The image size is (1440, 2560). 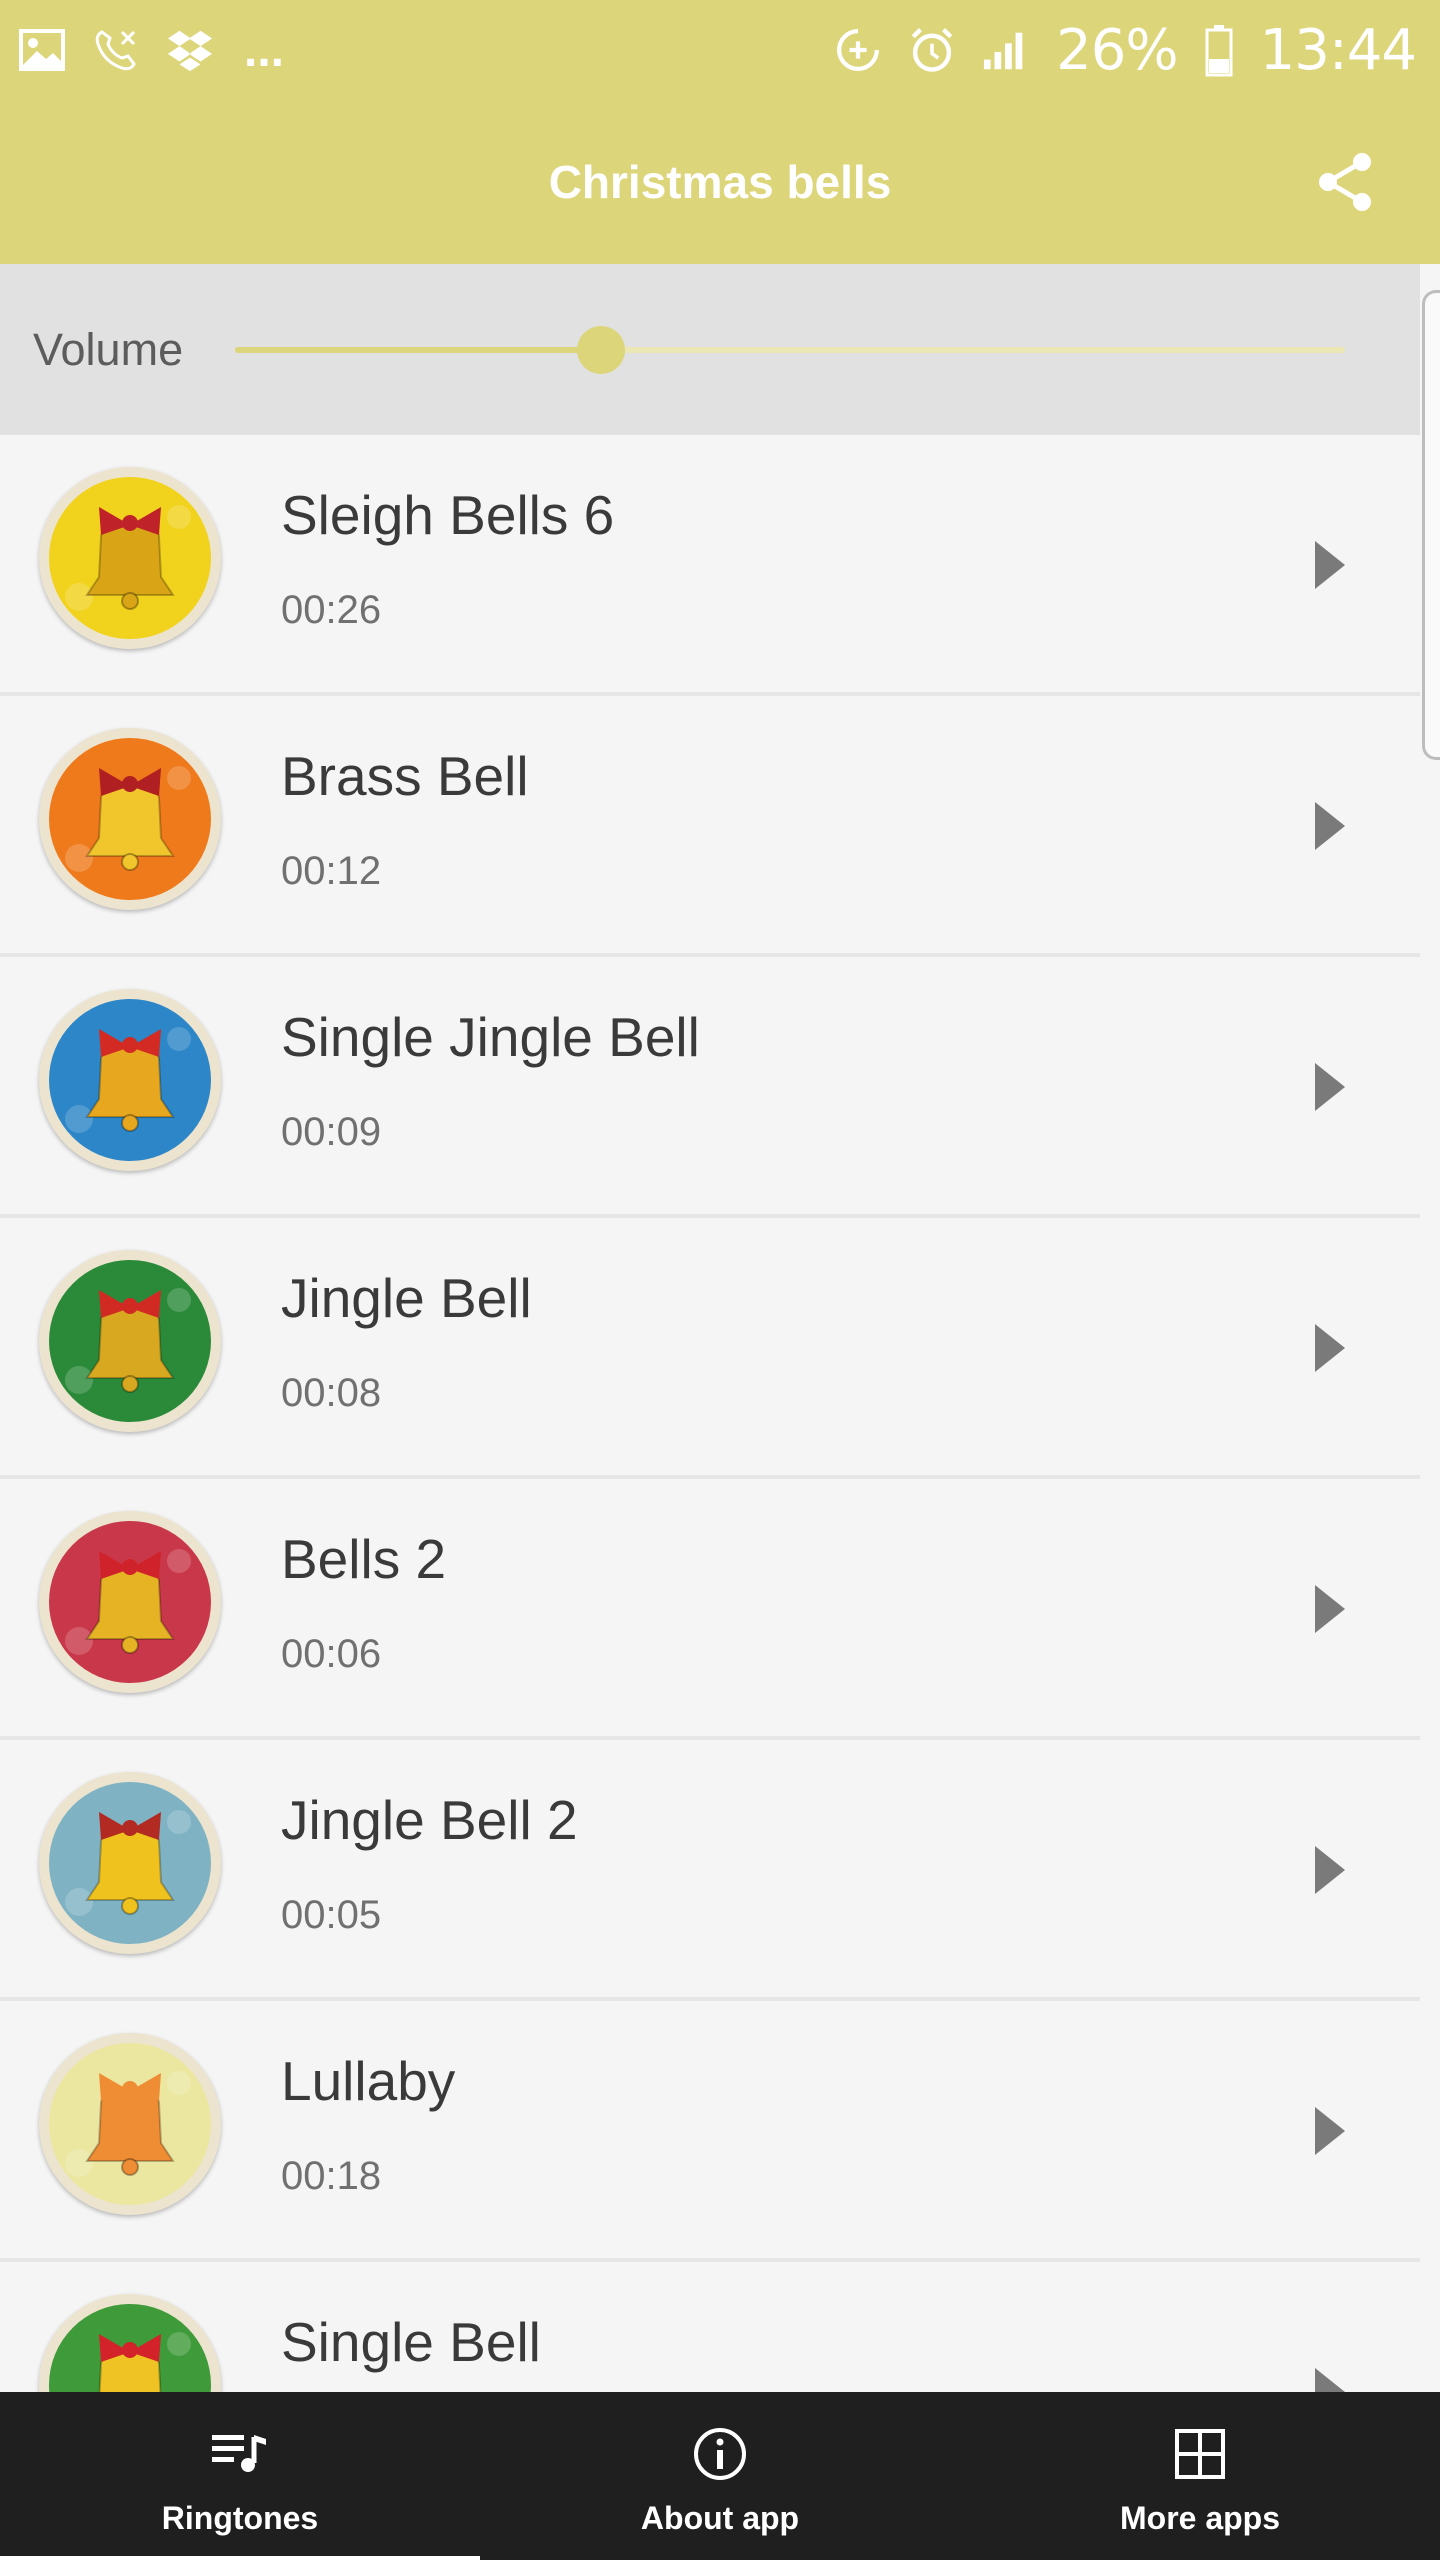 What do you see at coordinates (710, 1870) in the screenshot?
I see `ringtone-row: Jingle Bell 2 00:05` at bounding box center [710, 1870].